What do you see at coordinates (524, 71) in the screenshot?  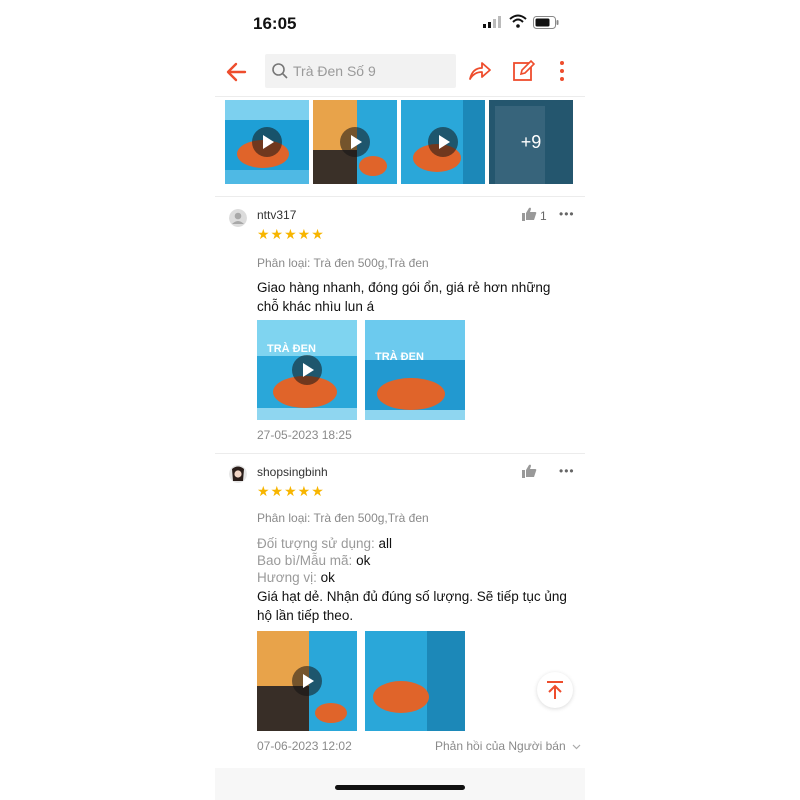 I see `edit-icon` at bounding box center [524, 71].